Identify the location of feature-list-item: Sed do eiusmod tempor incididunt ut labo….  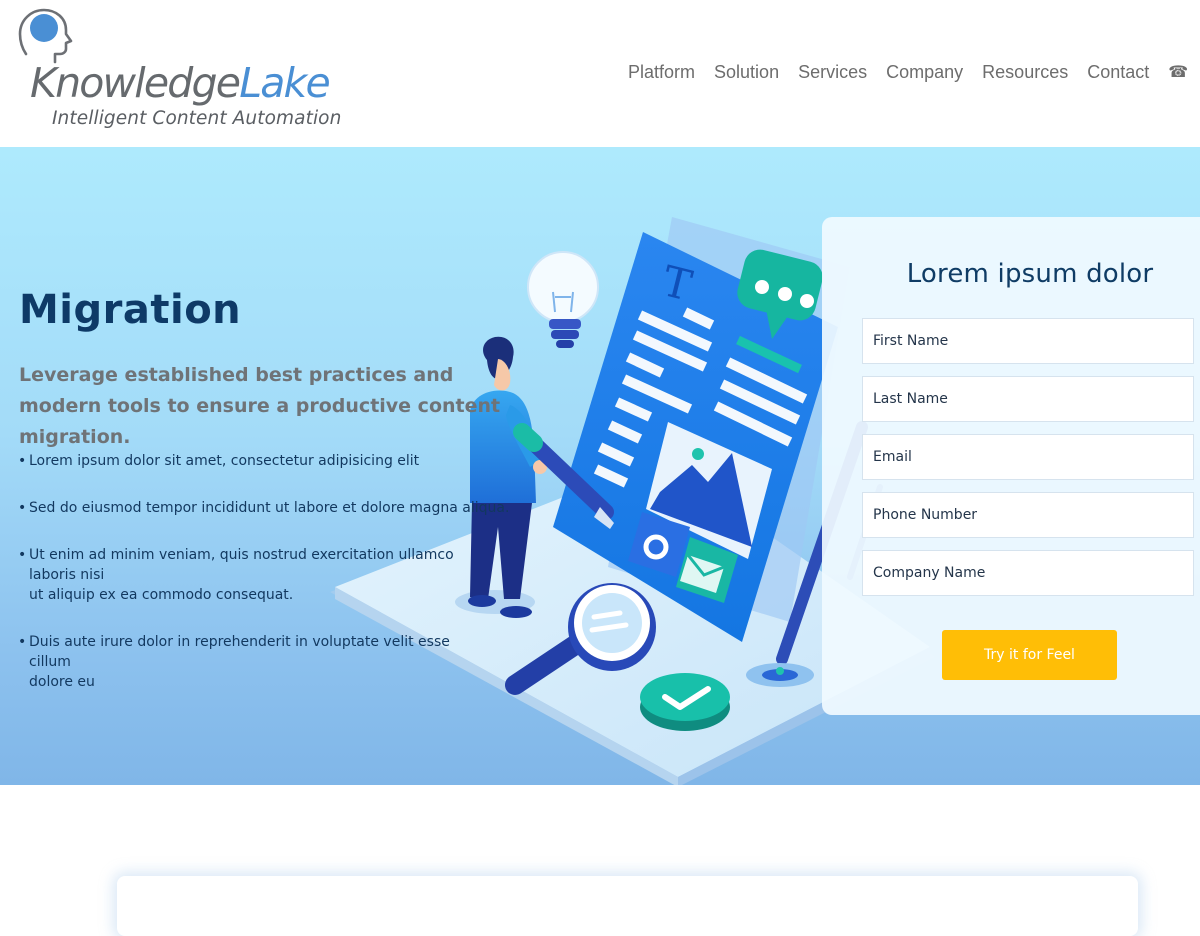
(263, 508).